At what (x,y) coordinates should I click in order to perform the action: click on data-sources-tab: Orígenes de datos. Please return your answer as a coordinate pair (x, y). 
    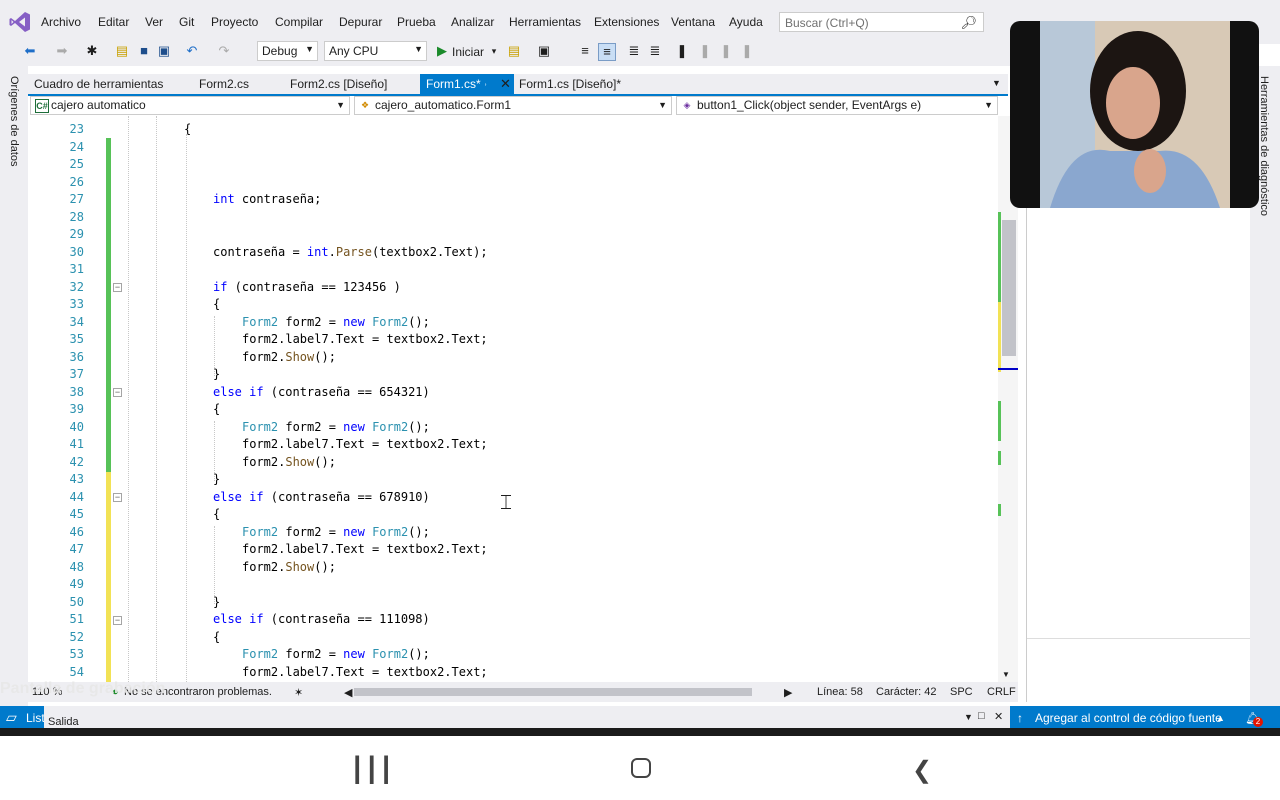
    Looking at the image, I should click on (14, 121).